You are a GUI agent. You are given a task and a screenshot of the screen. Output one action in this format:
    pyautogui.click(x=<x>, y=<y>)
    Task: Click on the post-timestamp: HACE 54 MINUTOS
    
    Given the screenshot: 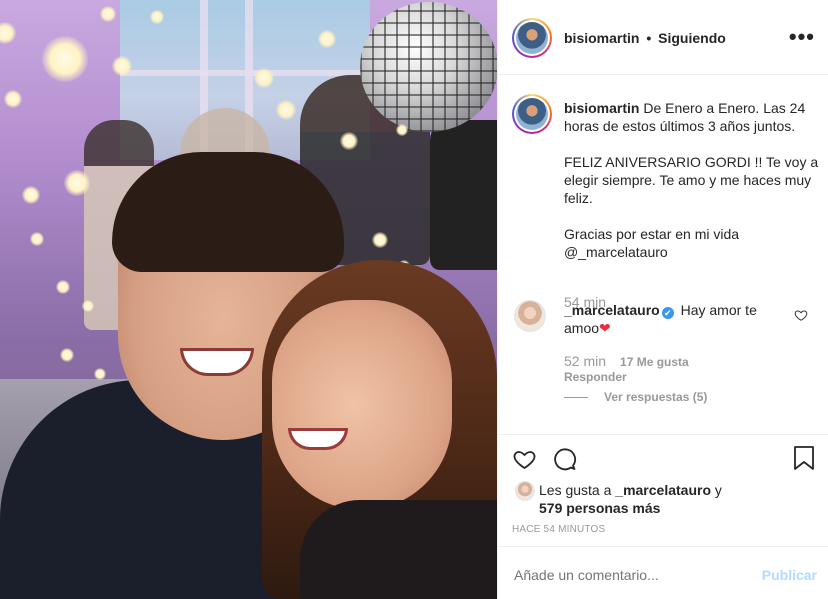 What is the action you would take?
    pyautogui.click(x=558, y=529)
    